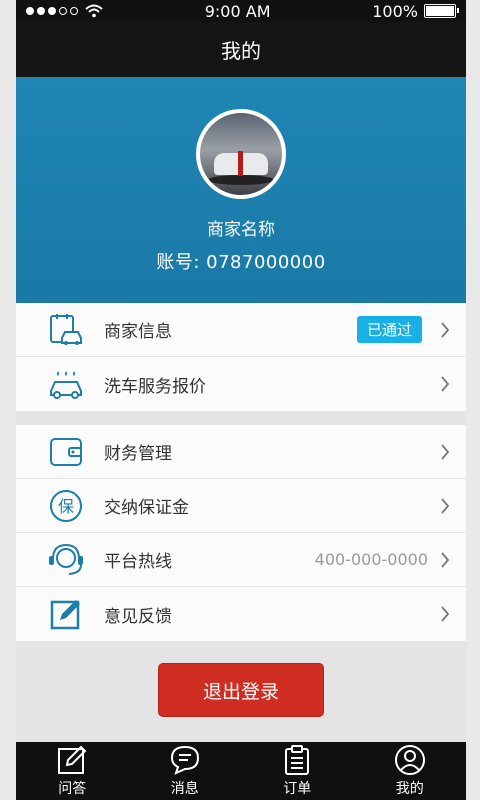 The height and width of the screenshot is (800, 480). I want to click on page-title: 我的, so click(241, 51).